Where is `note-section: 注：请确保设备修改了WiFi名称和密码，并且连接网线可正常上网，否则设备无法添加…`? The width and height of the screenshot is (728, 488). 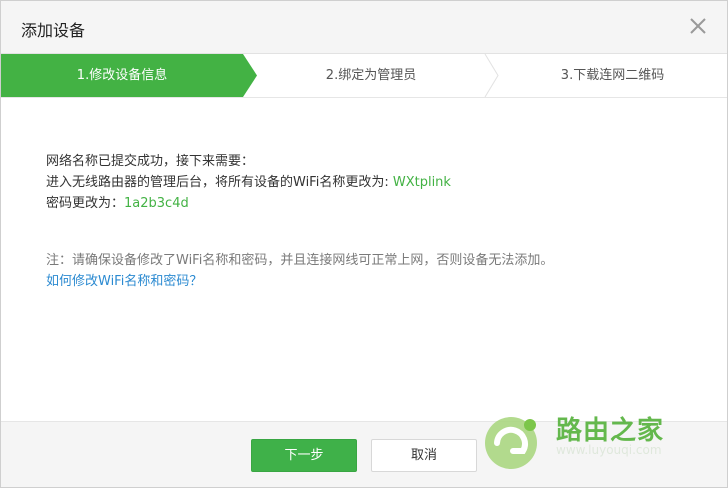 note-section: 注：请确保设备修改了WiFi名称和密码，并且连接网线可正常上网，否则设备无法添加… is located at coordinates (376, 271).